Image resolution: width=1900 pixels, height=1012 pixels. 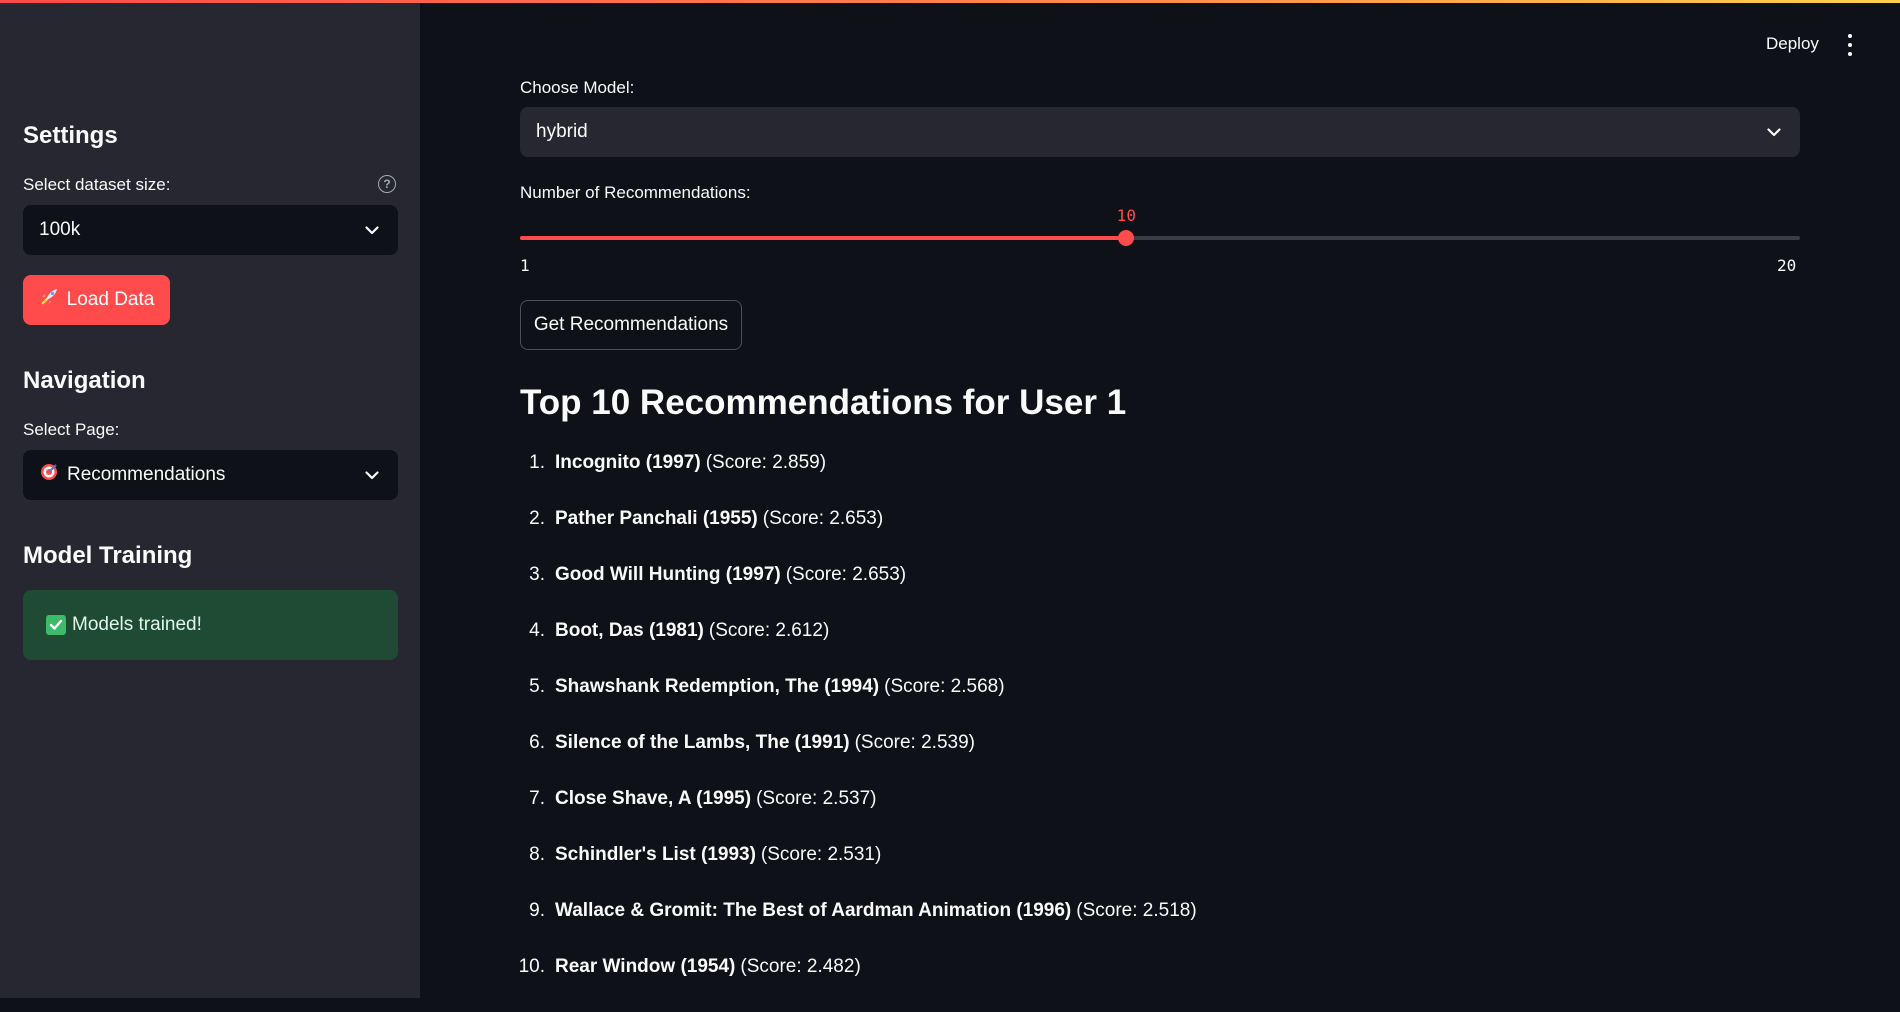 I want to click on choose-model-select: hybrid, so click(x=1160, y=132).